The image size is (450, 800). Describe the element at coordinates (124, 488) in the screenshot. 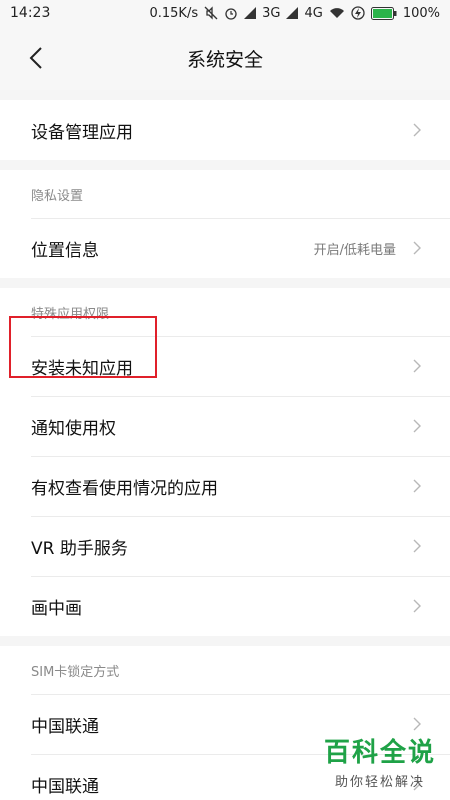

I see `row-label: 有权查看使用情况的应用` at that location.